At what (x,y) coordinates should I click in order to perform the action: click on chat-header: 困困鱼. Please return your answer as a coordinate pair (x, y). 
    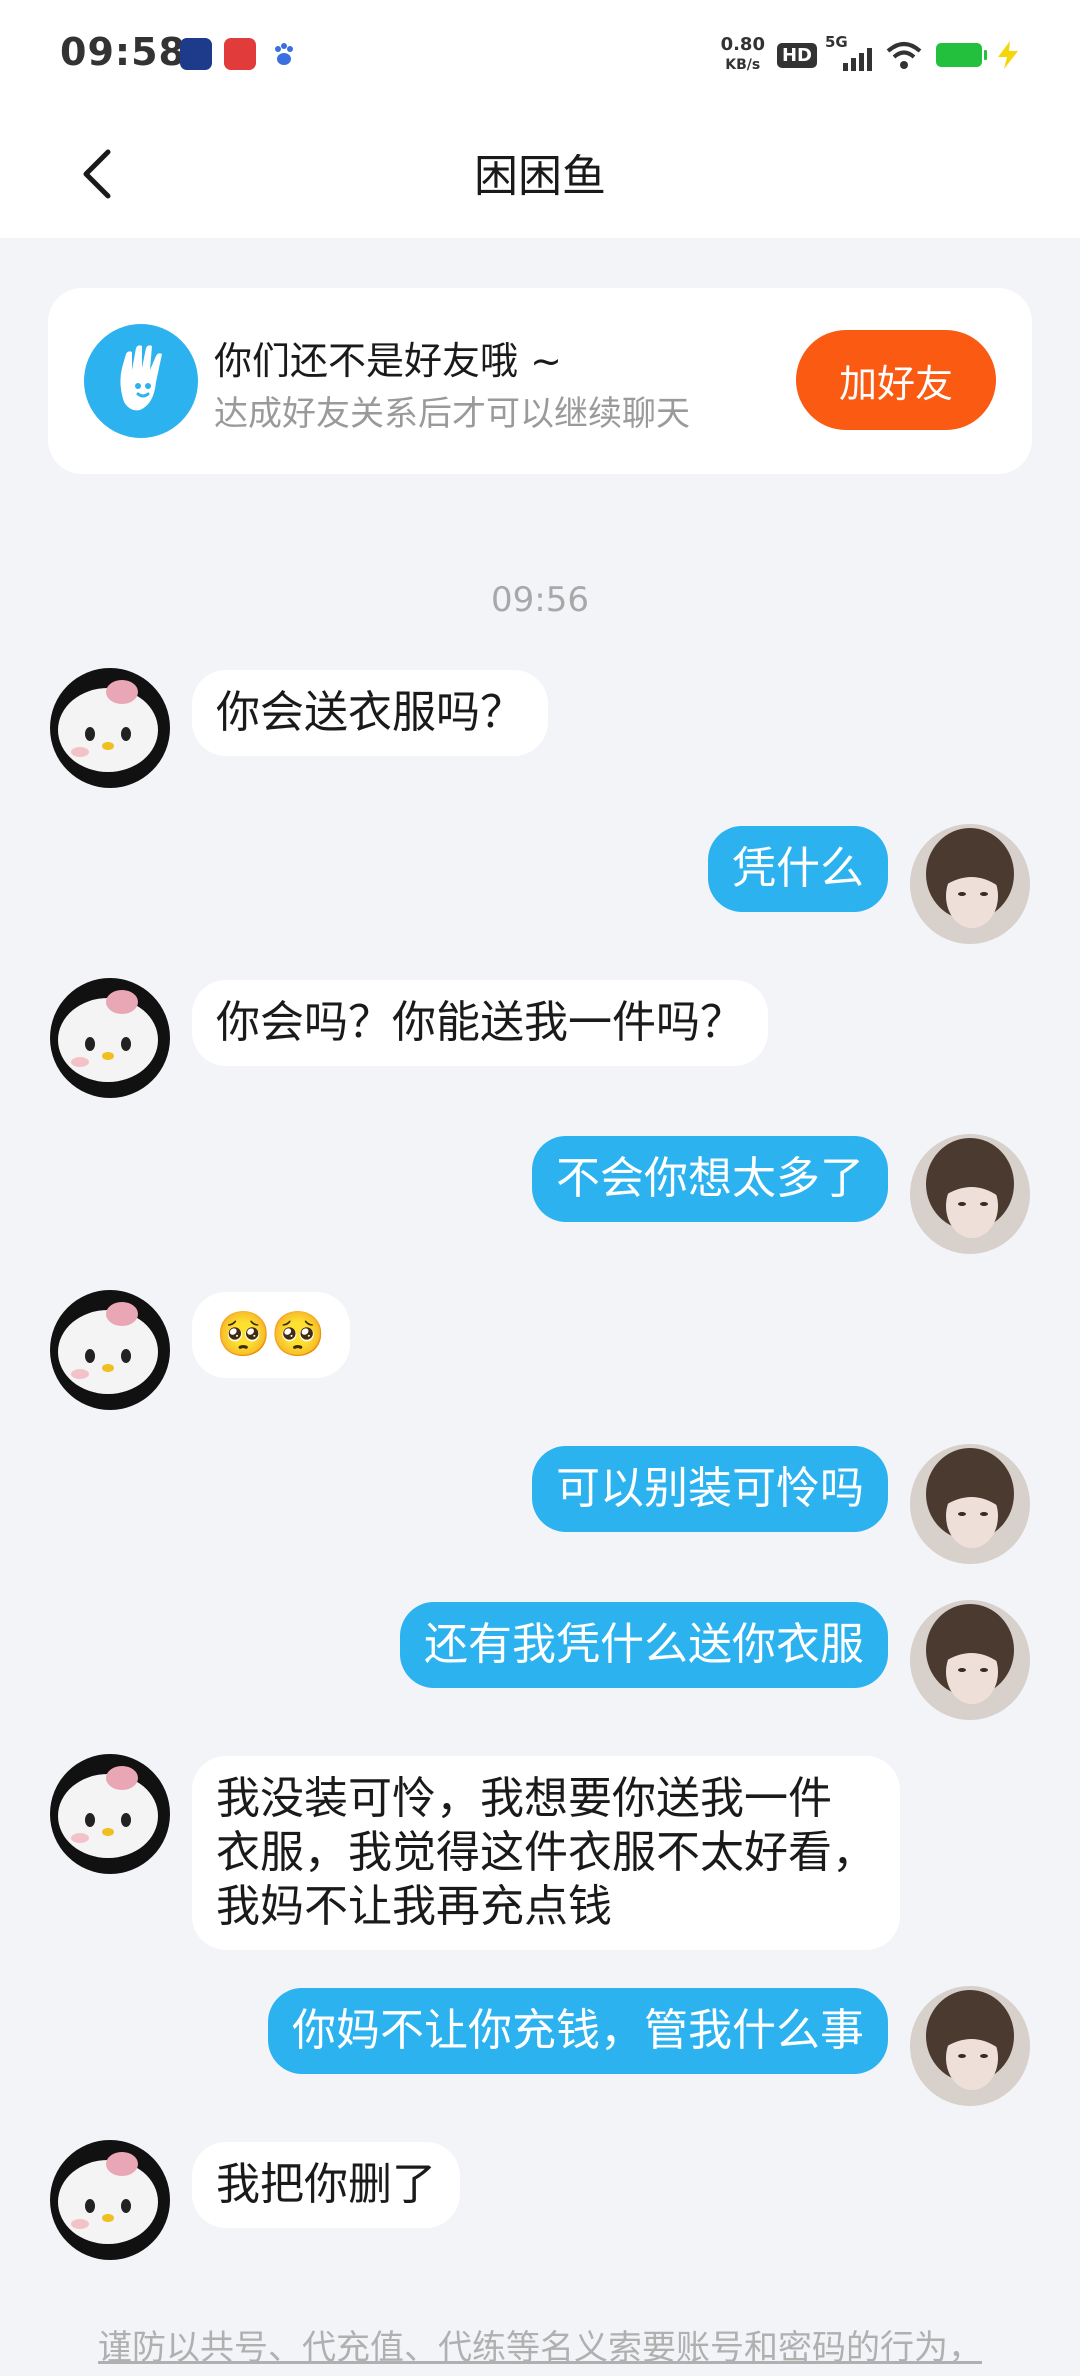
    Looking at the image, I should click on (540, 174).